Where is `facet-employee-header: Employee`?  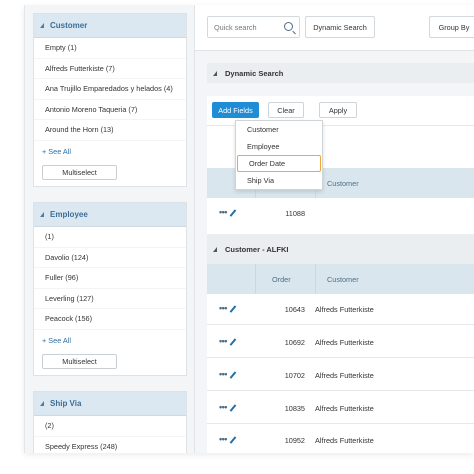
facet-employee-header: Employee is located at coordinates (110, 215).